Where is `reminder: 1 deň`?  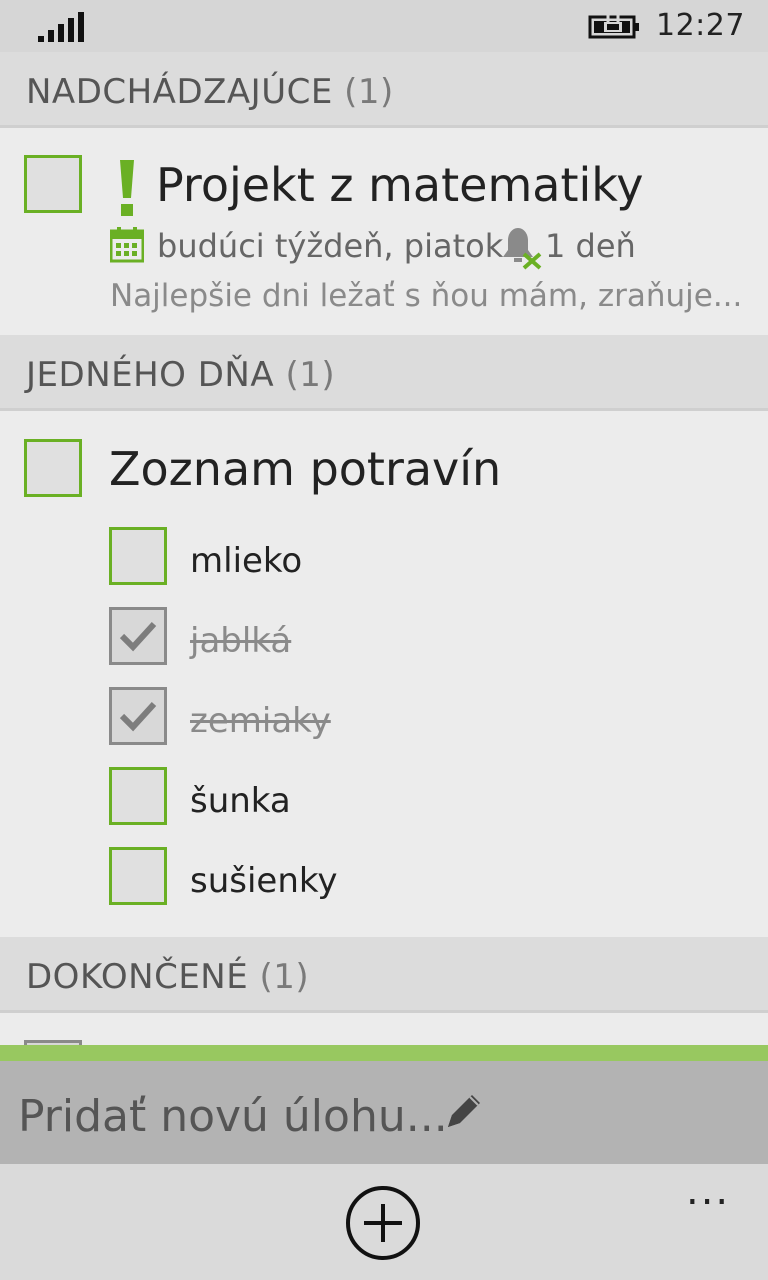 reminder: 1 deň is located at coordinates (590, 246).